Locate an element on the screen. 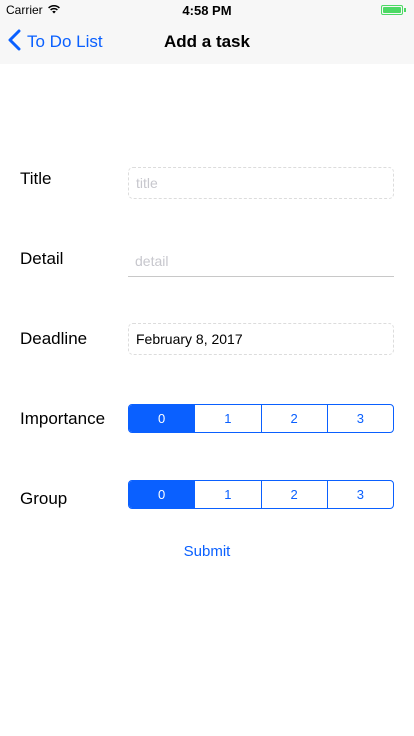 The image size is (414, 736). submit-button: Submit is located at coordinates (207, 551).